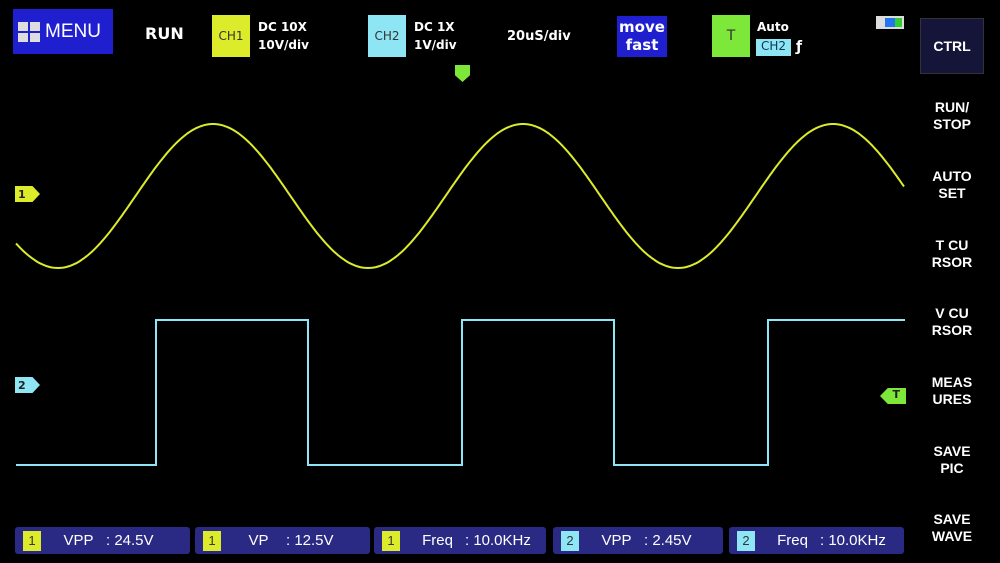 The width and height of the screenshot is (1000, 563). I want to click on side-button-label: SET, so click(952, 193).